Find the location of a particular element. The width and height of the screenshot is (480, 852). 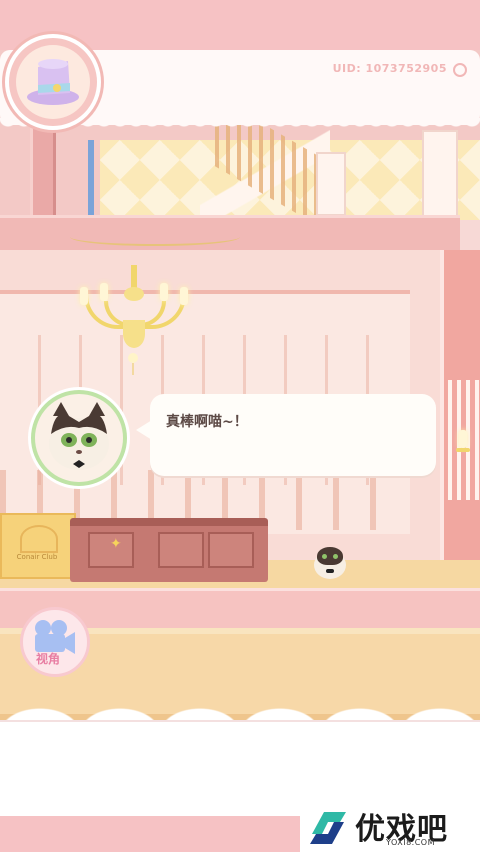

player-avatar is located at coordinates (53, 82).